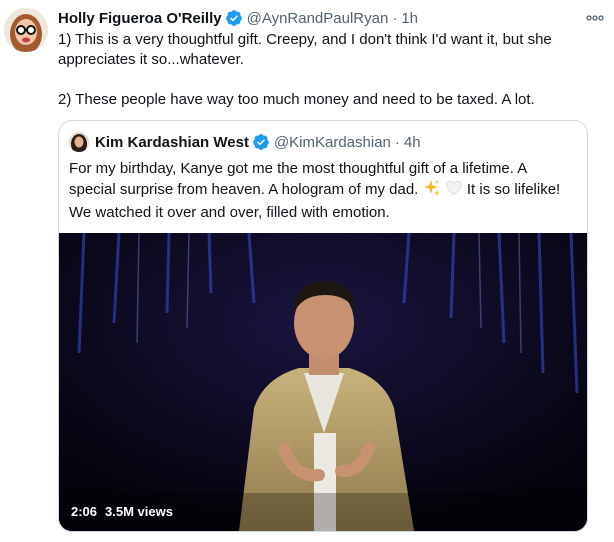  Describe the element at coordinates (84, 511) in the screenshot. I see `video-duration: 2:06` at that location.